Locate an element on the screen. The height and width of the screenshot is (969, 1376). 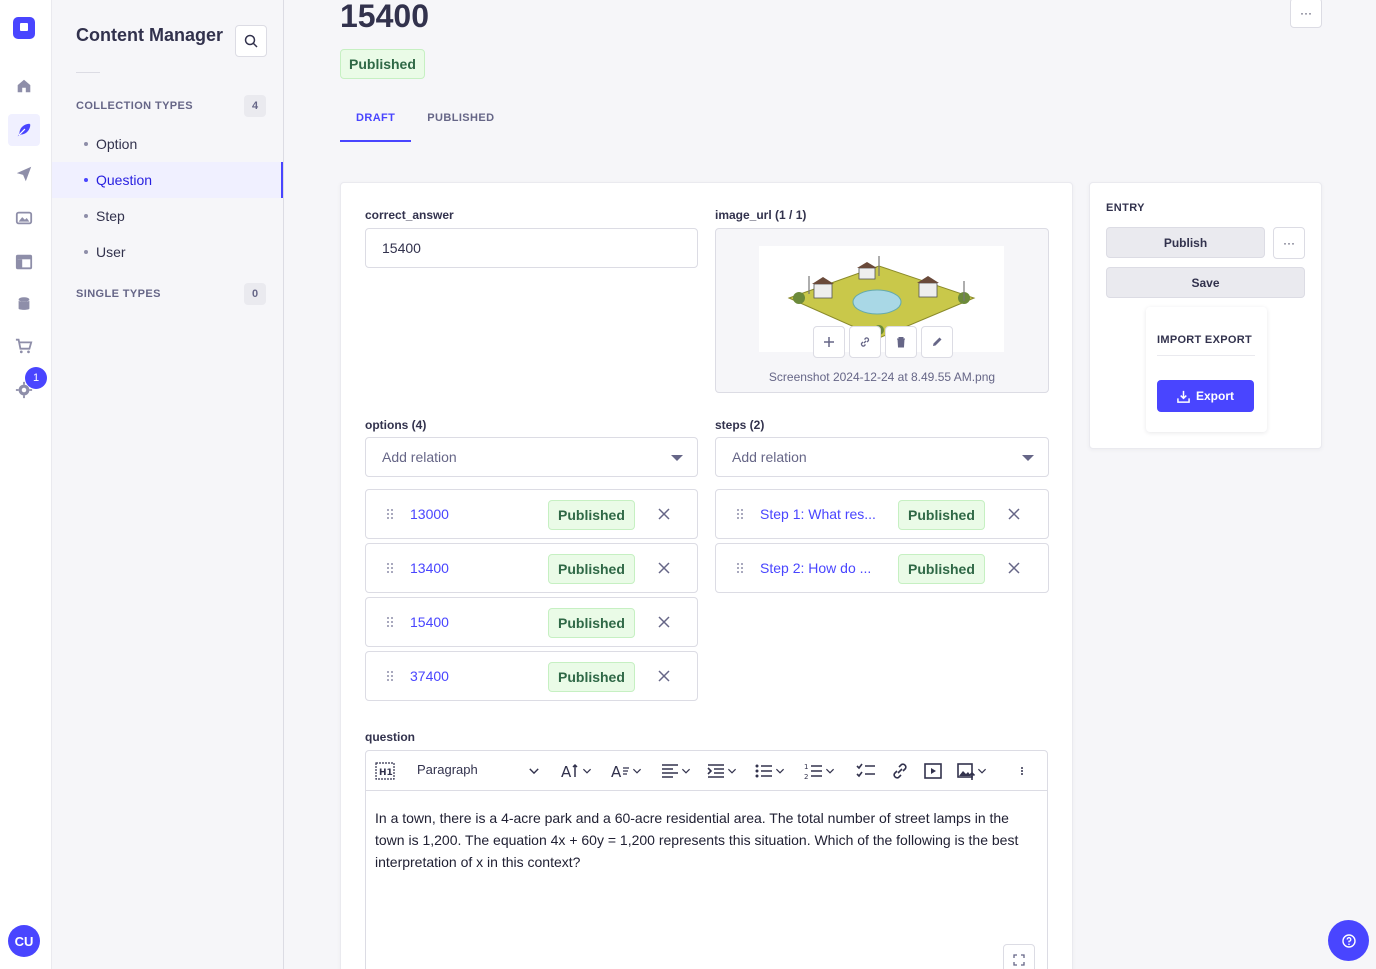
correct-answer-input: 15400 is located at coordinates (531, 248).